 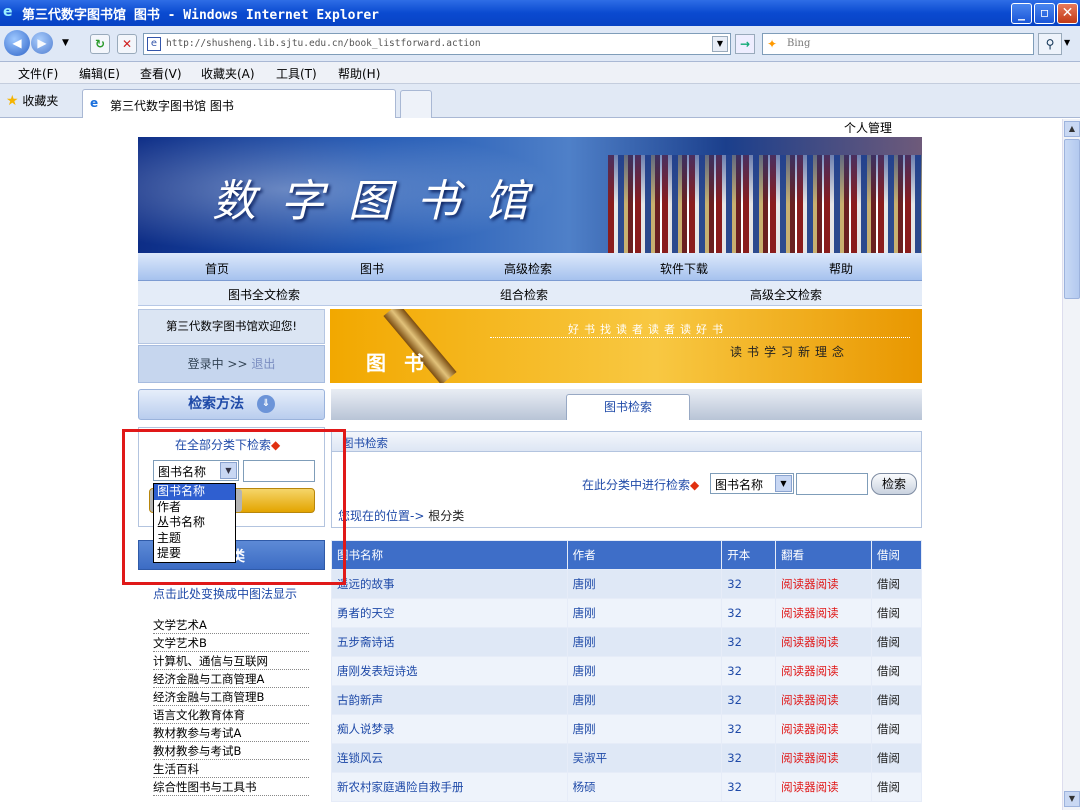 What do you see at coordinates (449, 787) in the screenshot?
I see `book-title-link: 新农村家庭遇险自救手册` at bounding box center [449, 787].